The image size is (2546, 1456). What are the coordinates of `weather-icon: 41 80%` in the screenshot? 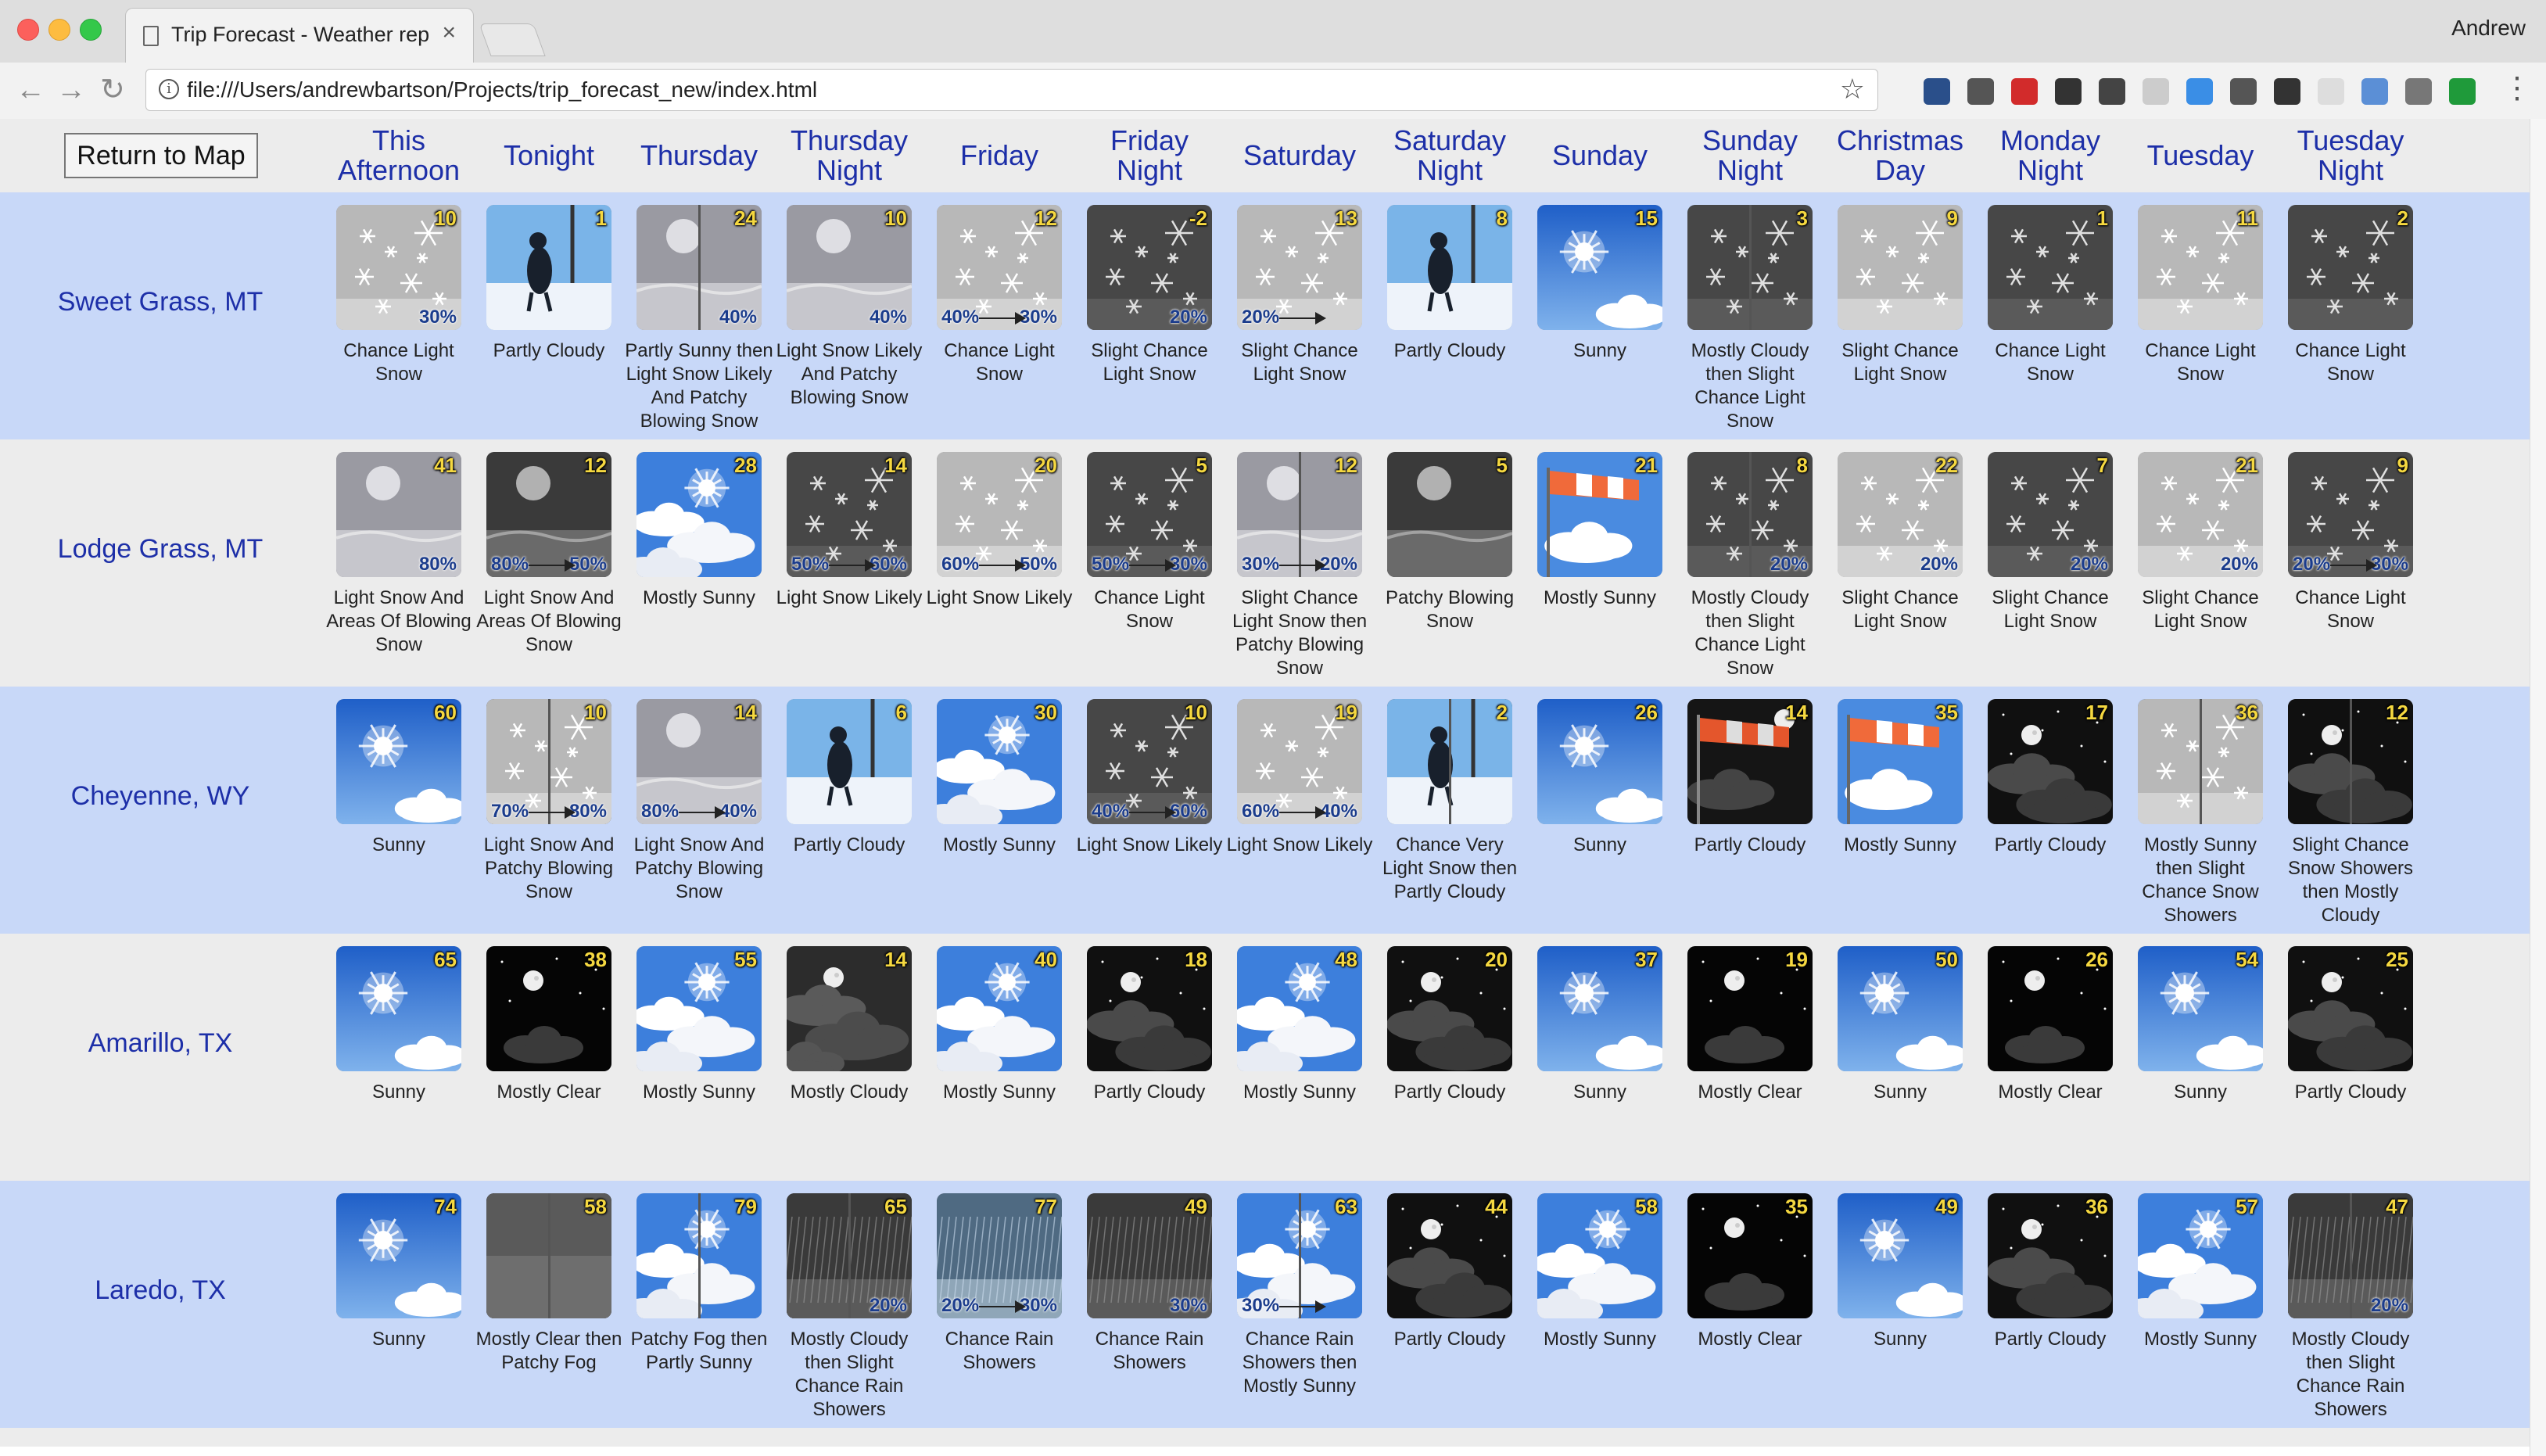 It's located at (398, 514).